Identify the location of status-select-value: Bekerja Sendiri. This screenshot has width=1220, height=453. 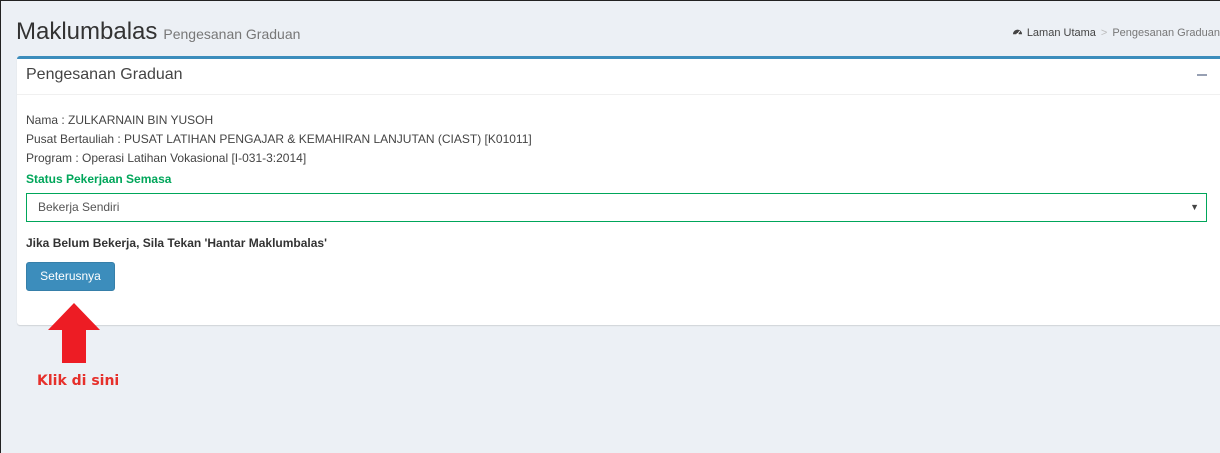
(79, 207).